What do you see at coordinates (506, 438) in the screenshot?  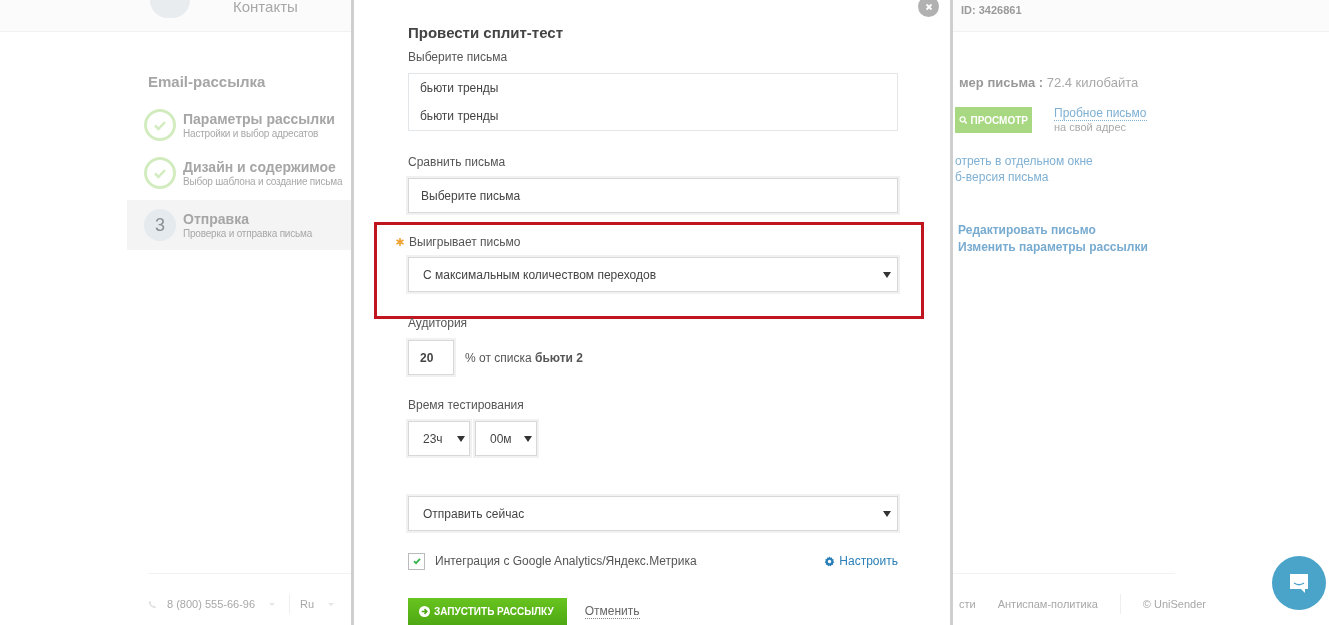 I see `minutes-dropdown: 00м` at bounding box center [506, 438].